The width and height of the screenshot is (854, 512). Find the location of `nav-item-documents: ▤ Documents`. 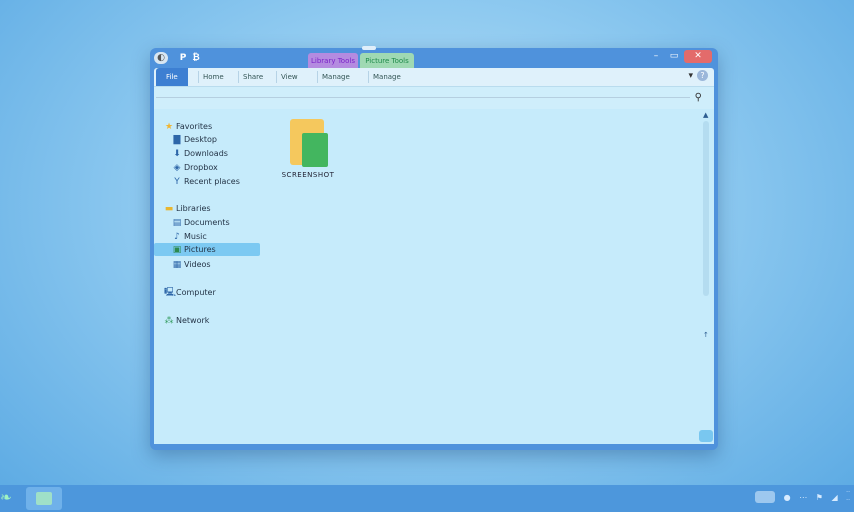

nav-item-documents: ▤ Documents is located at coordinates (201, 222).